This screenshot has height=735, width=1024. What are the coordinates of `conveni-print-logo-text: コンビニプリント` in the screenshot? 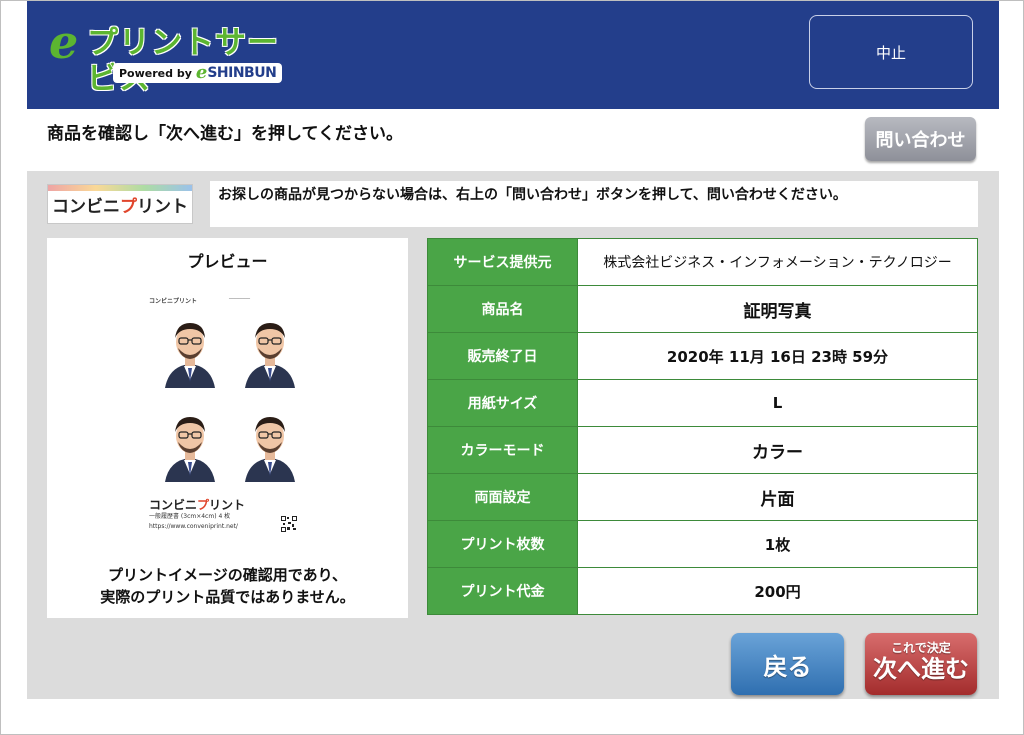 It's located at (120, 204).